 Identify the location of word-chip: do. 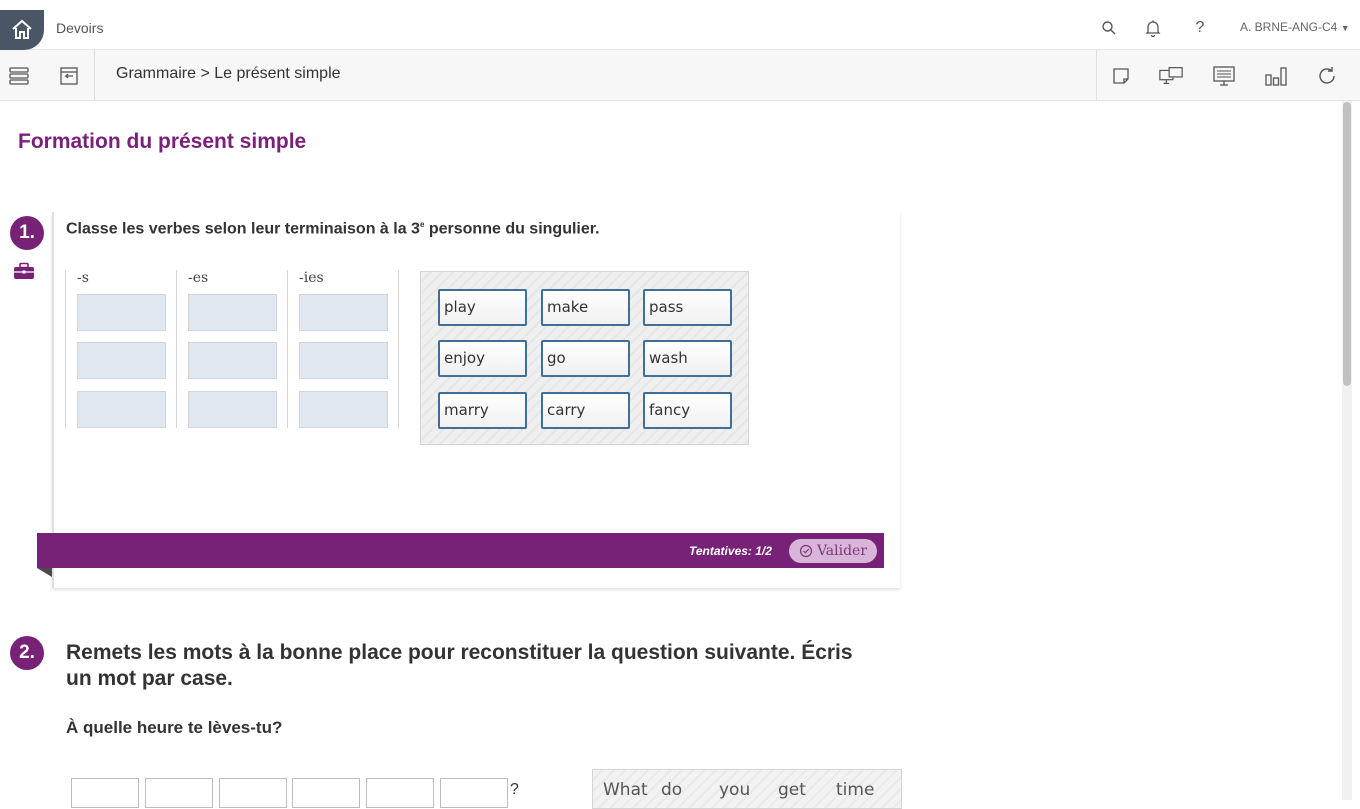
(671, 790).